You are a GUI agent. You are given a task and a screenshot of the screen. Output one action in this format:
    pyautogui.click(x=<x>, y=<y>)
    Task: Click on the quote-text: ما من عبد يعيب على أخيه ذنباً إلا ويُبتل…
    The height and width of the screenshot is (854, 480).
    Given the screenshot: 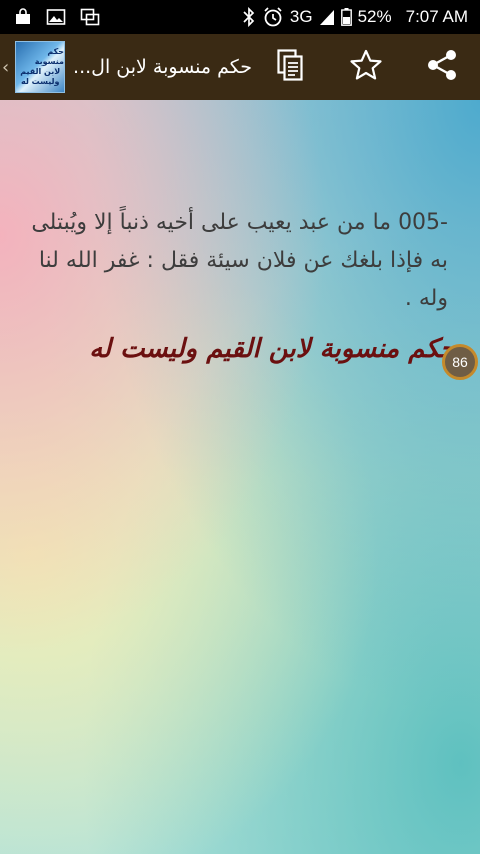 What is the action you would take?
    pyautogui.click(x=239, y=260)
    